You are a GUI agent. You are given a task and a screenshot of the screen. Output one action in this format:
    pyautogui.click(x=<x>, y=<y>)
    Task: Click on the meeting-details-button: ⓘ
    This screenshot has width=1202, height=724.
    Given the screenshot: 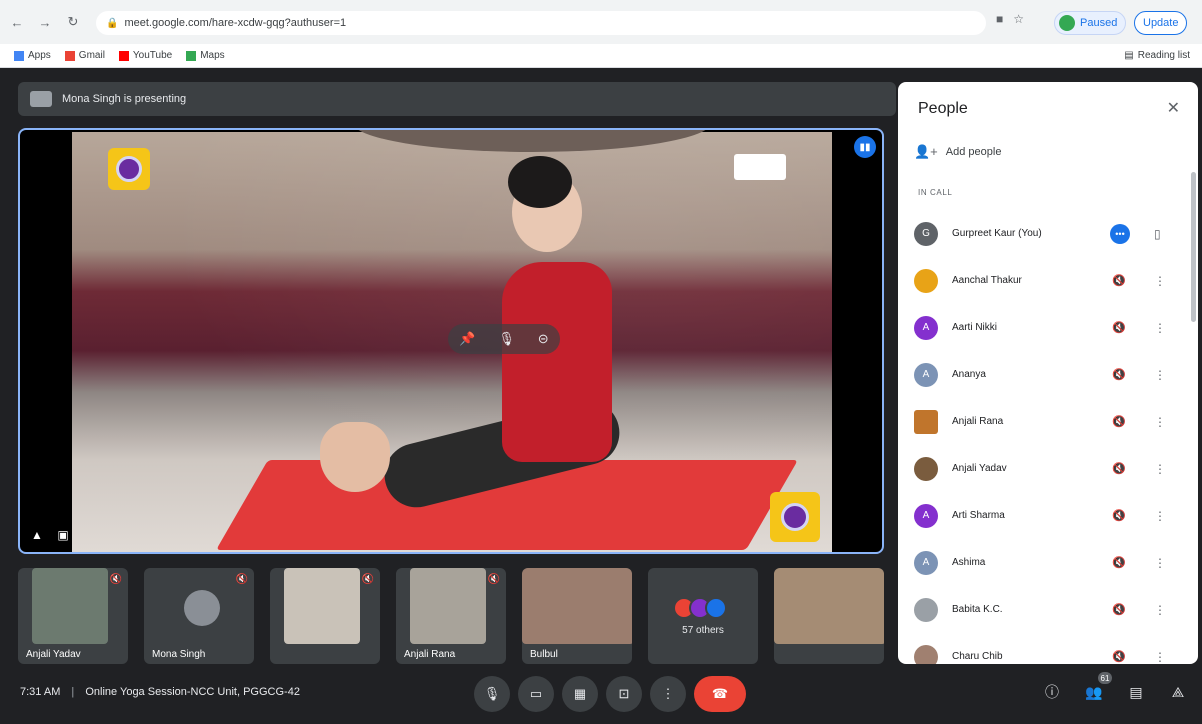 What is the action you would take?
    pyautogui.click(x=1052, y=692)
    